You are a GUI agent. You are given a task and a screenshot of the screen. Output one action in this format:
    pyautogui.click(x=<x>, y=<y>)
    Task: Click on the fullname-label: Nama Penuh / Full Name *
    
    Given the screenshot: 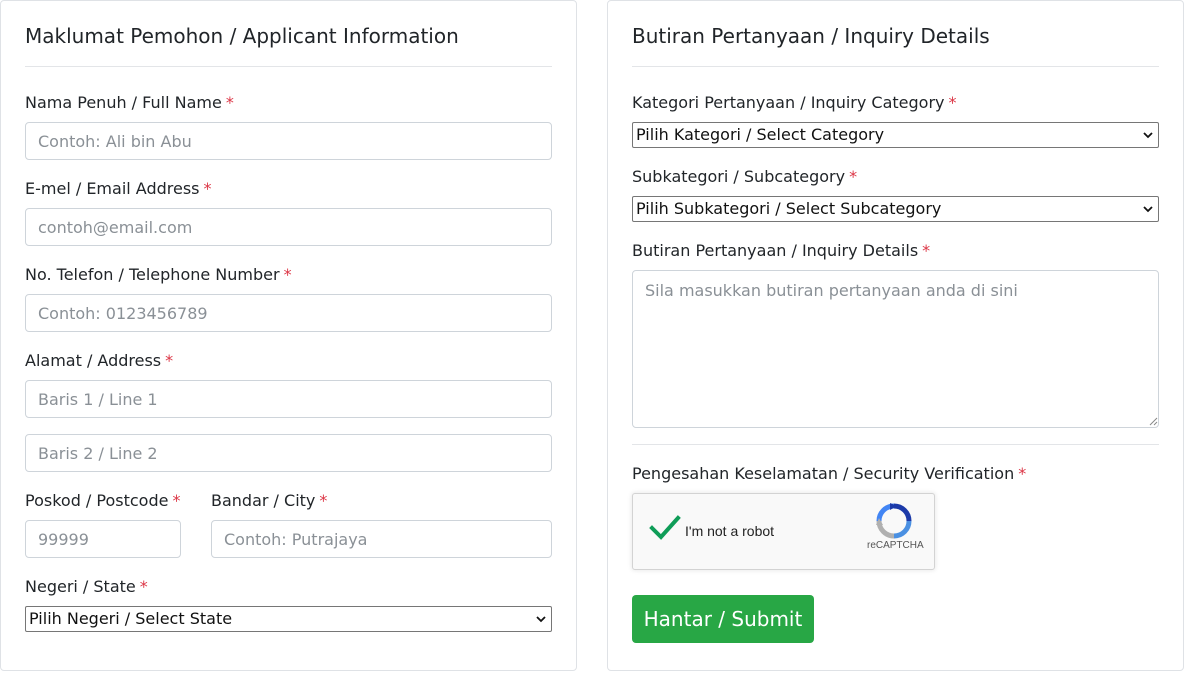 What is the action you would take?
    pyautogui.click(x=129, y=102)
    